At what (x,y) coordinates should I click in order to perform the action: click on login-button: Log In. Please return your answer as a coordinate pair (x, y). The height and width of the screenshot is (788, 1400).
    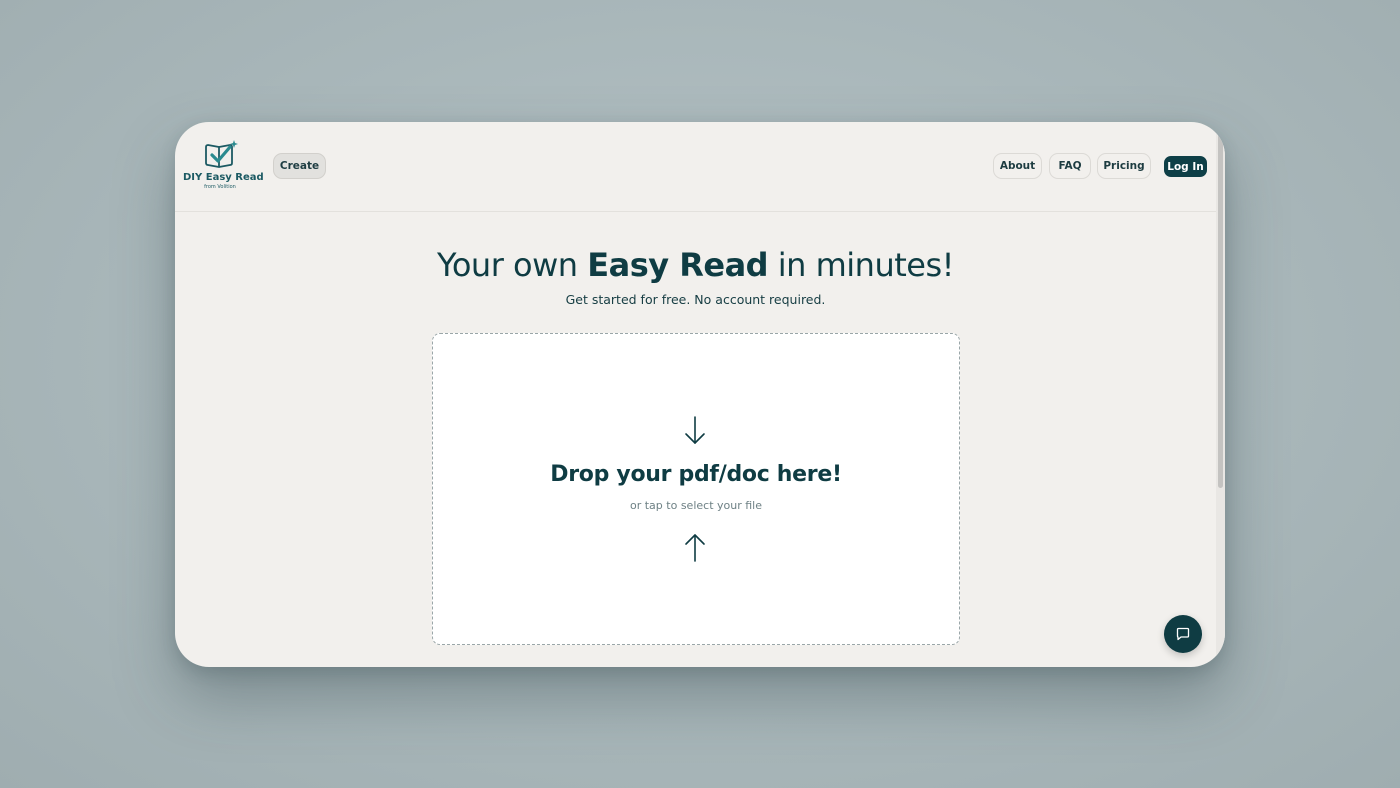
    Looking at the image, I should click on (1185, 166).